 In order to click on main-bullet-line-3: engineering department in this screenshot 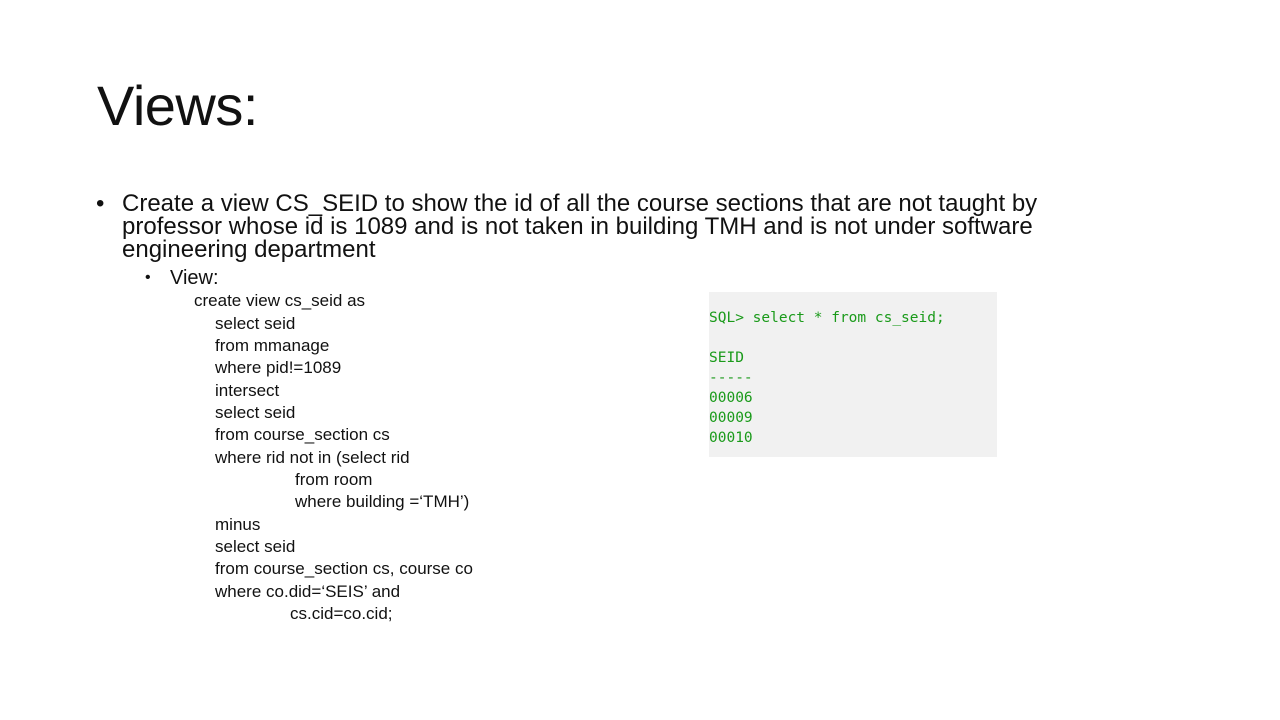, I will do `click(249, 249)`.